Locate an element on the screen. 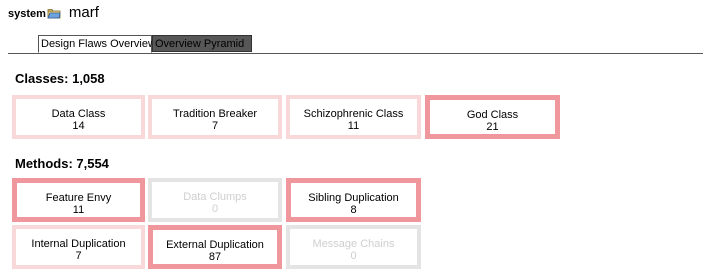  card-label: God Class is located at coordinates (492, 115).